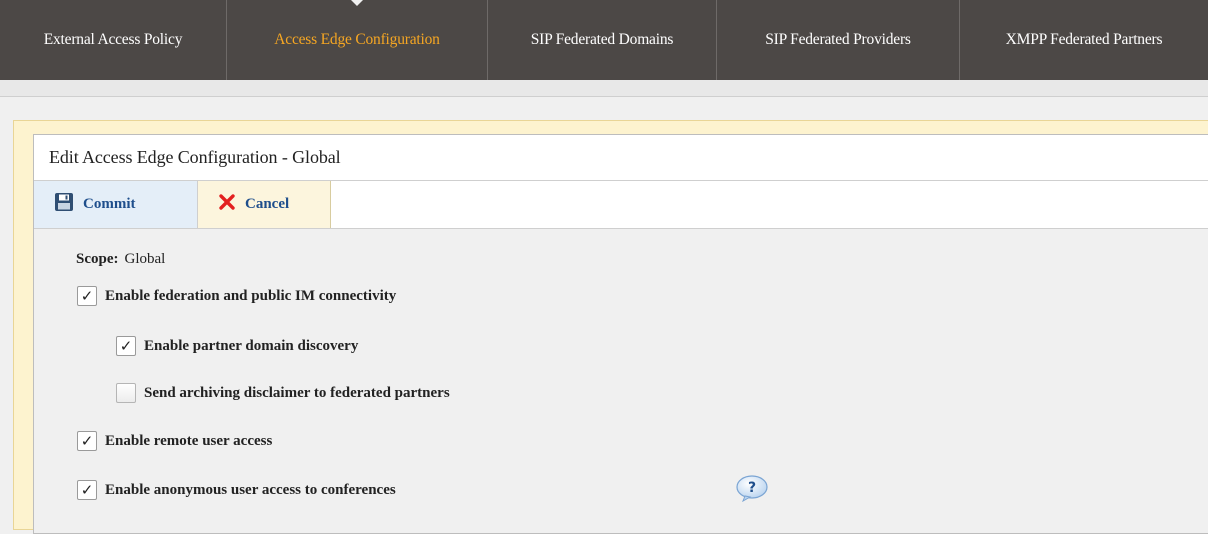 The height and width of the screenshot is (534, 1208). Describe the element at coordinates (1084, 40) in the screenshot. I see `tab-xmpp-federated-partners: XMPP Federated Partners` at that location.